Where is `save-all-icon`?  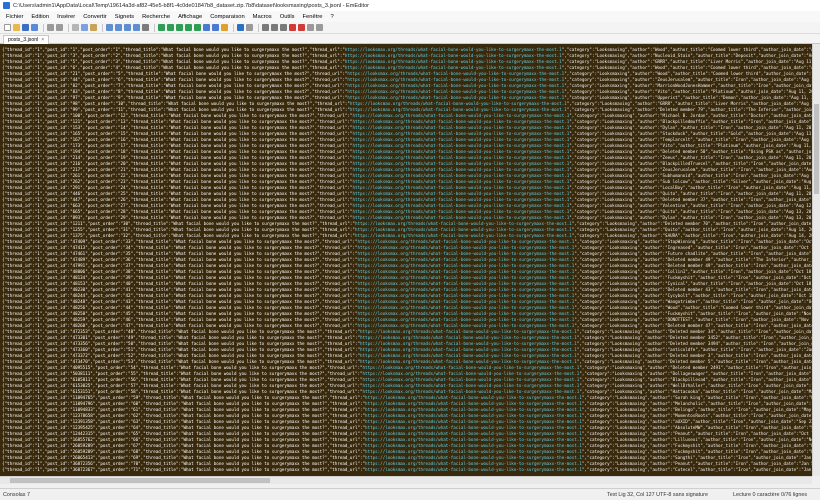
save-all-icon is located at coordinates (34, 27).